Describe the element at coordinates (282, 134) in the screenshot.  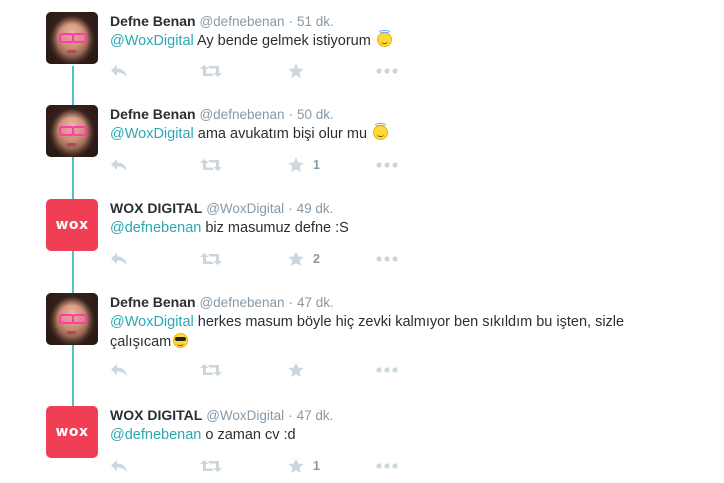
I see `tweet-body: ama avukatım bişi olur mu` at that location.